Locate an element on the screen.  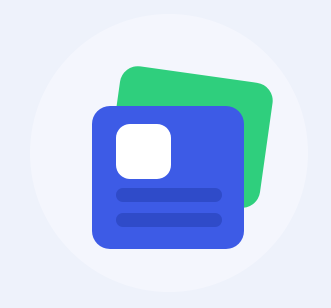
photo-box is located at coordinates (143, 151).